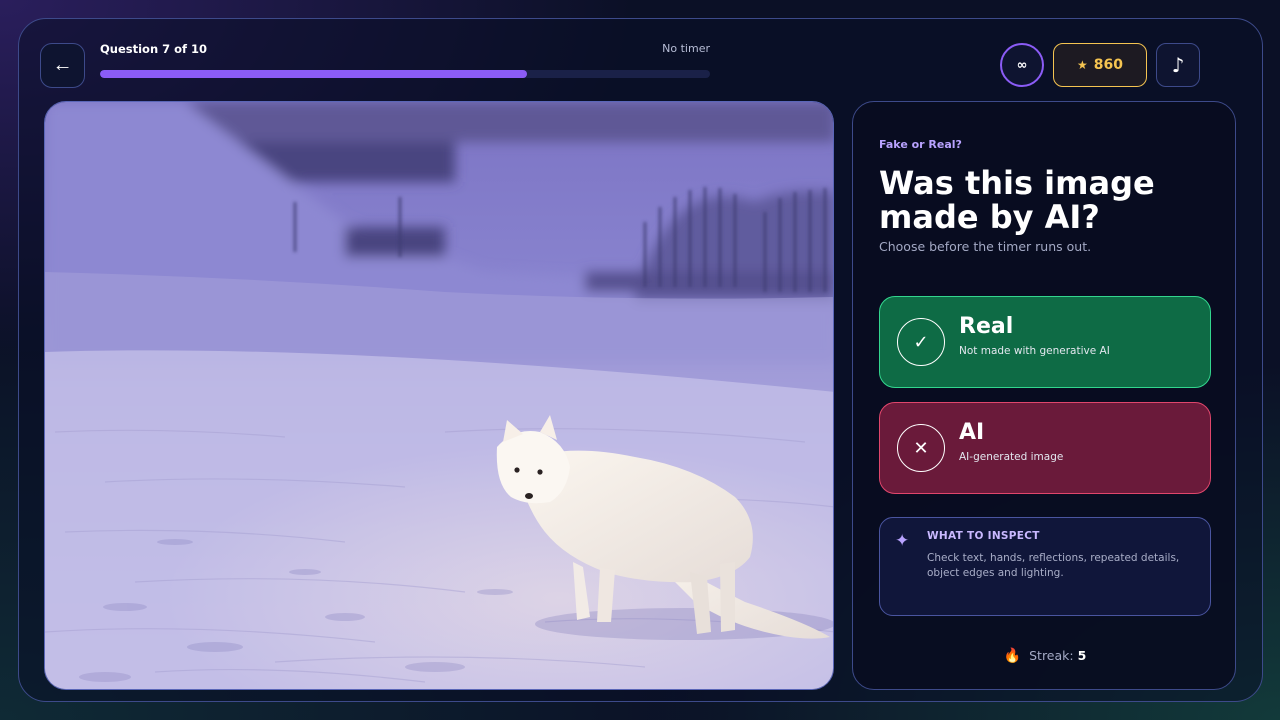 This screenshot has height=720, width=1280. What do you see at coordinates (902, 541) in the screenshot?
I see `sparkle-icon: ✦` at bounding box center [902, 541].